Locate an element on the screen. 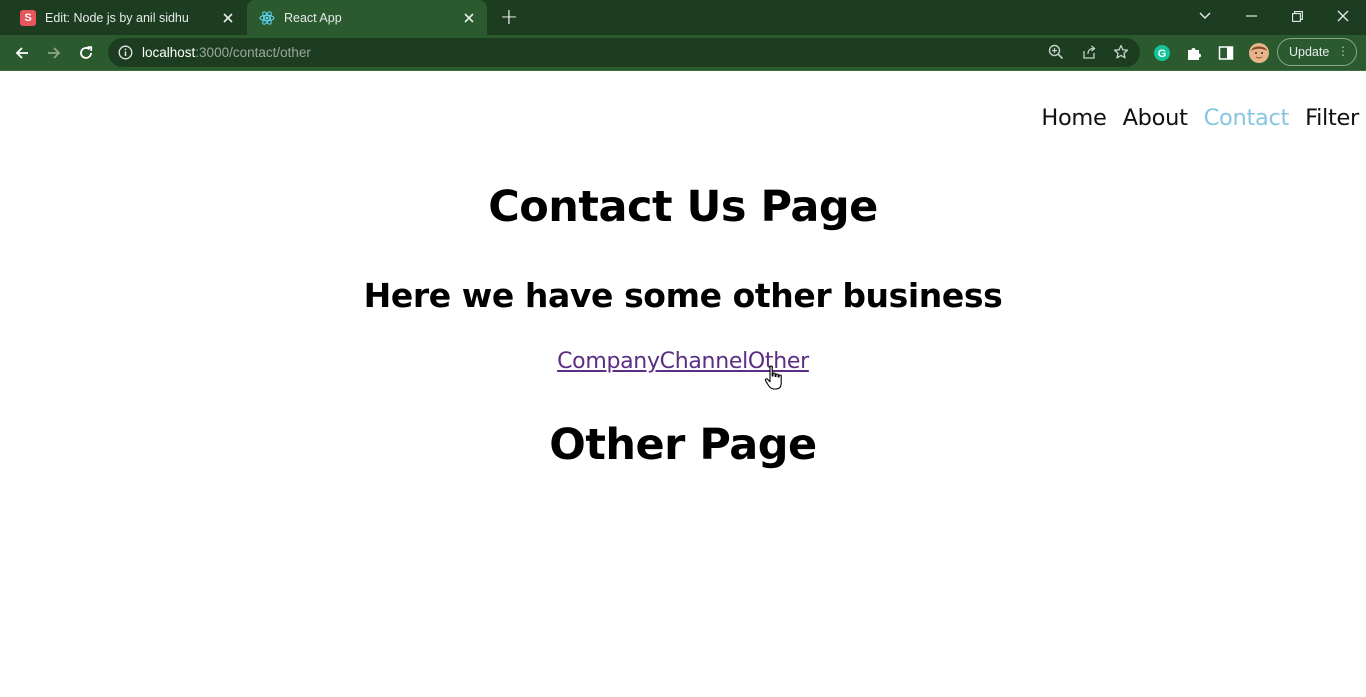  restore-icon is located at coordinates (1297, 16).